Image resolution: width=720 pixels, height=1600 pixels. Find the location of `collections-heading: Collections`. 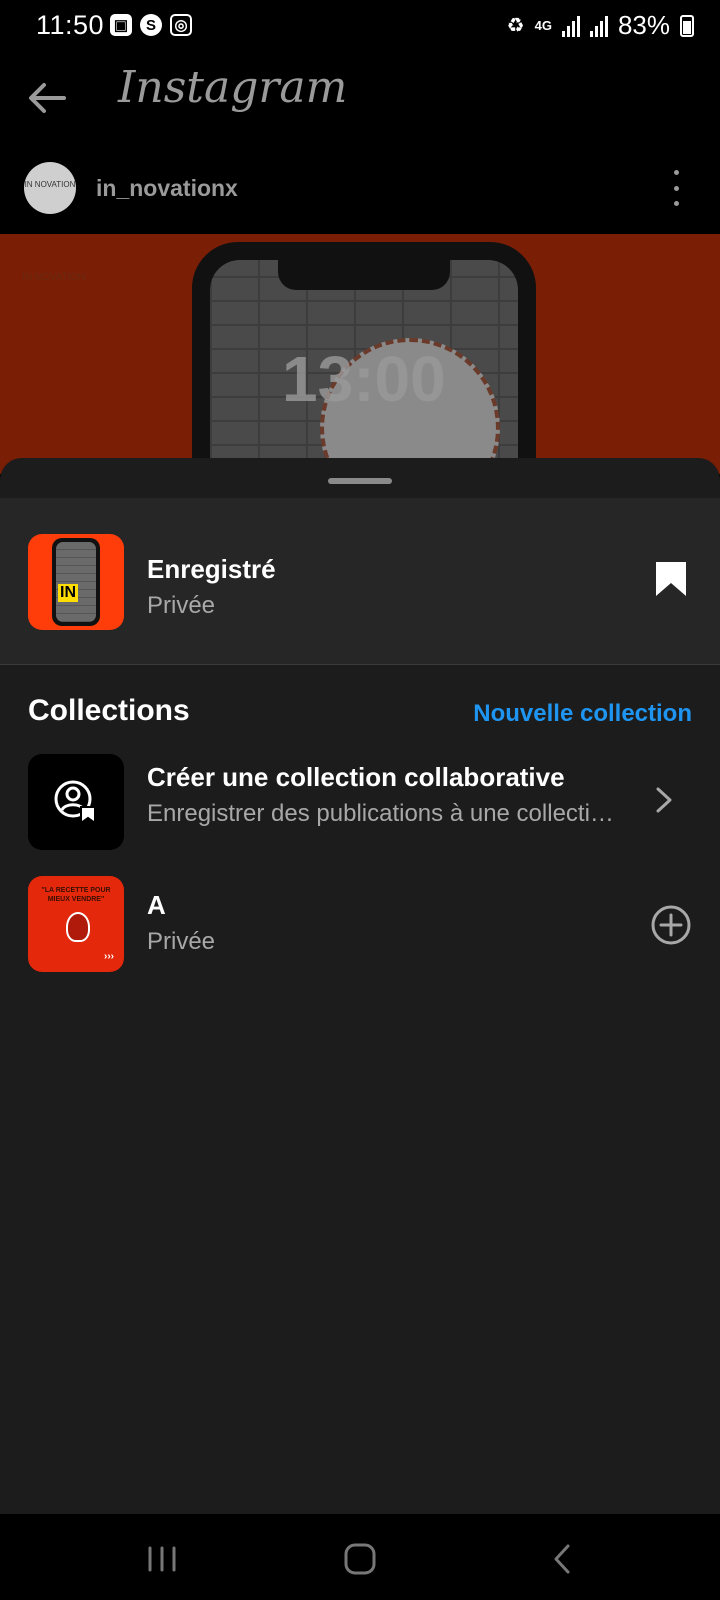

collections-heading: Collections is located at coordinates (109, 710).